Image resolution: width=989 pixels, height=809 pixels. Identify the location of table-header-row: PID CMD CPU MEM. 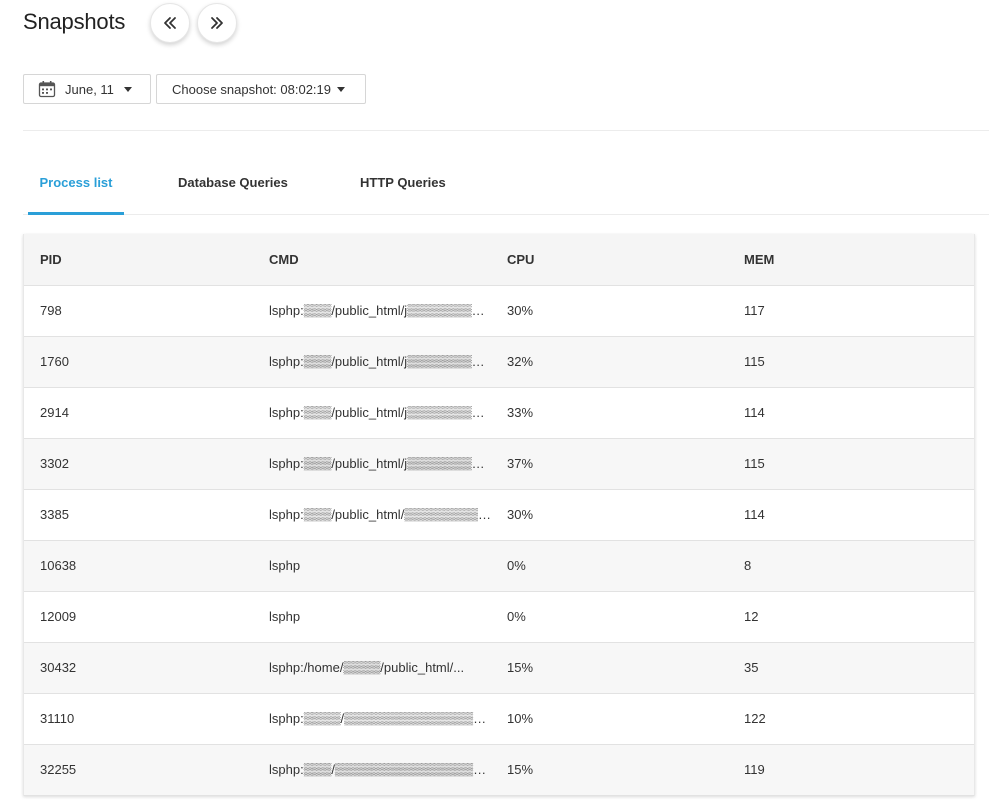
(499, 260).